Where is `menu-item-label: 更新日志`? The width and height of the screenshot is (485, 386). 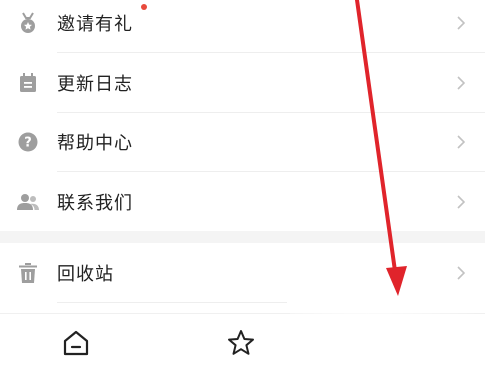 menu-item-label: 更新日志 is located at coordinates (95, 84).